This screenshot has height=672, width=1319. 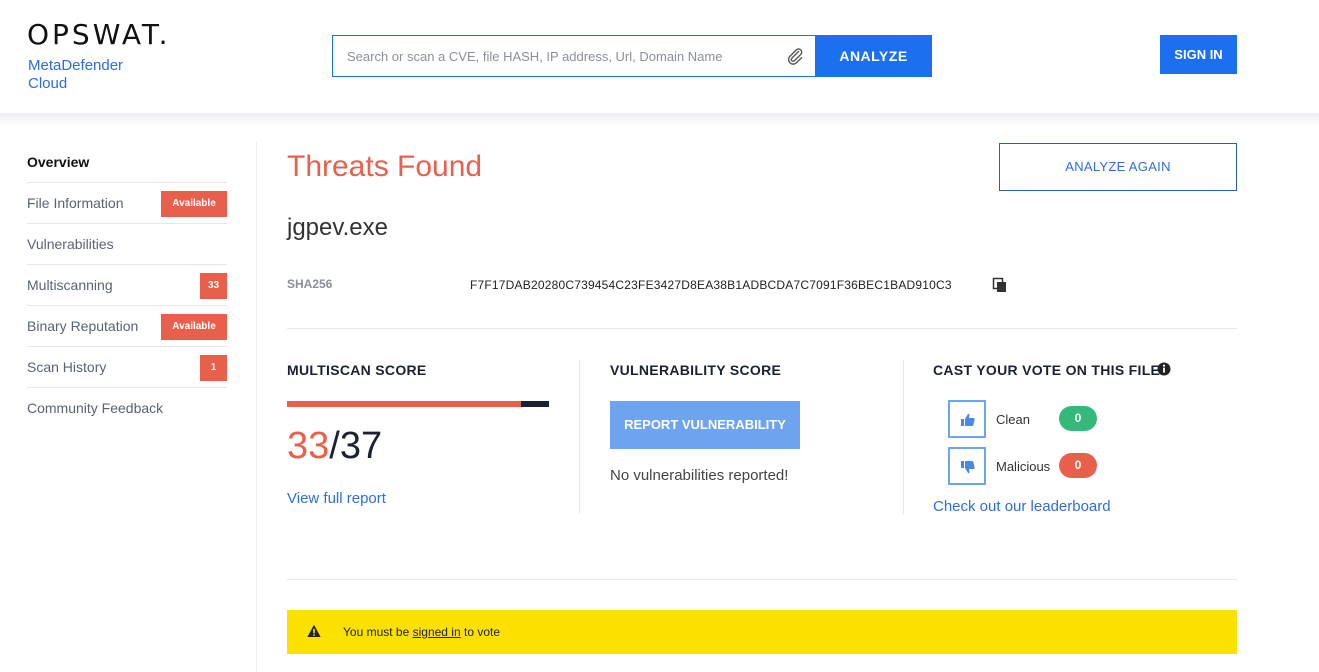 What do you see at coordinates (659, 120) in the screenshot?
I see `header-shadow` at bounding box center [659, 120].